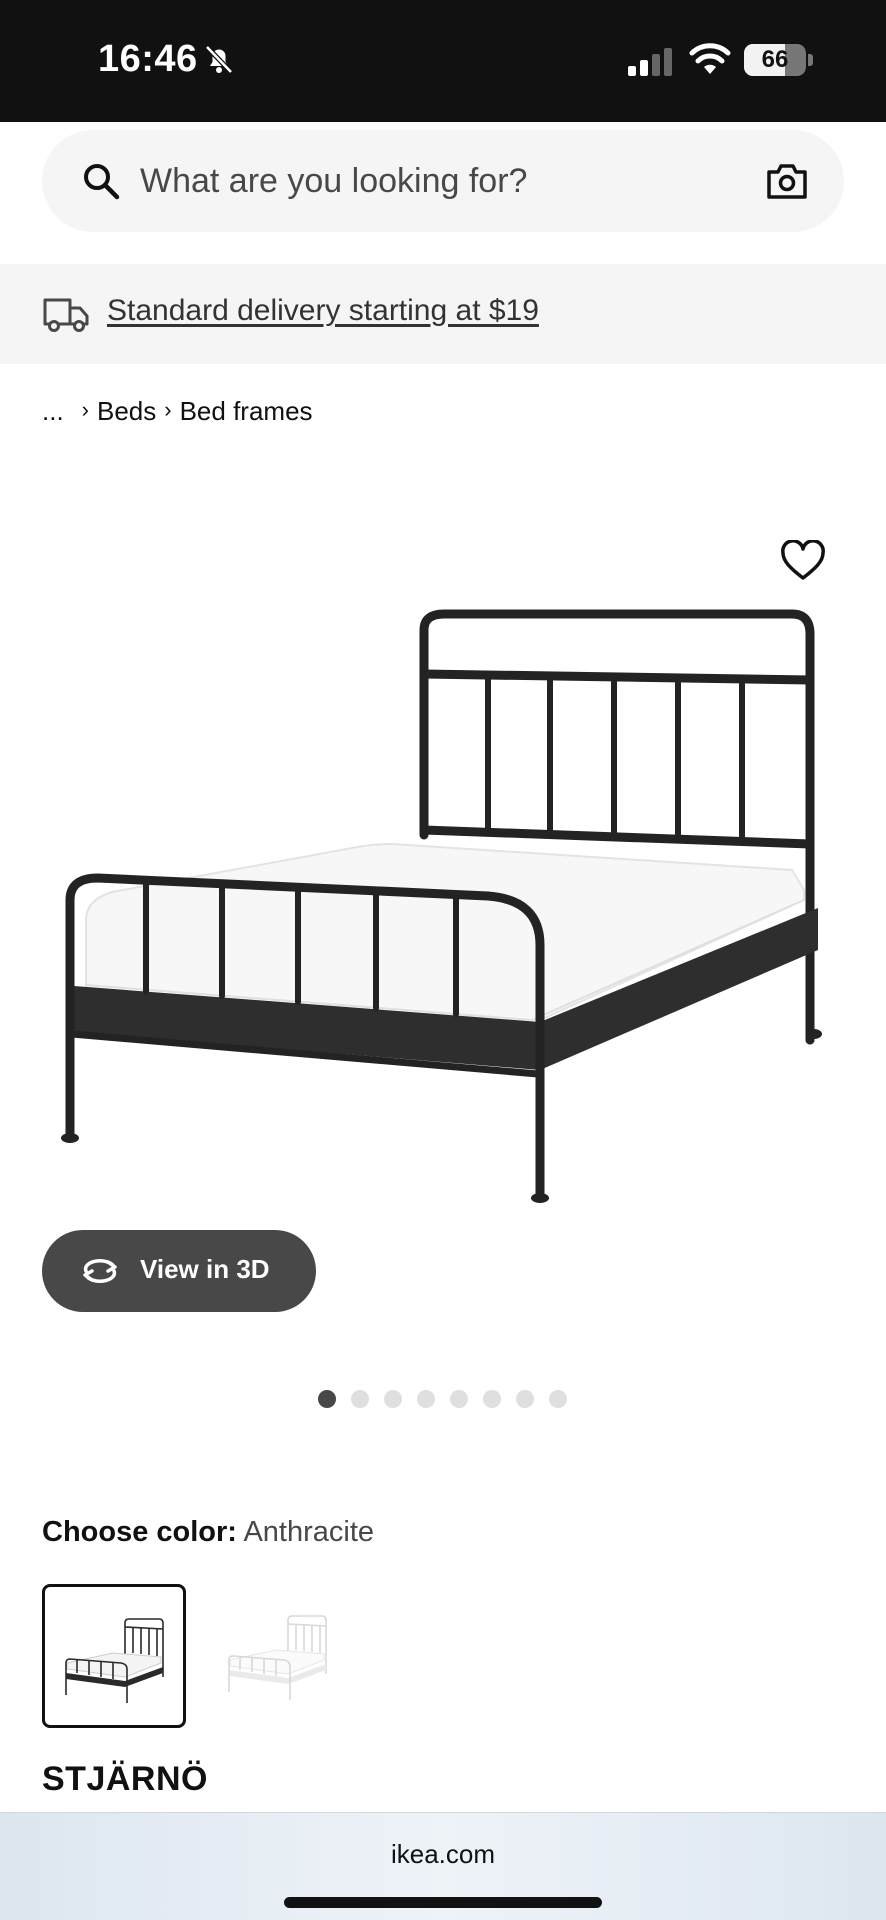 The image size is (886, 1920). What do you see at coordinates (323, 311) in the screenshot?
I see `delivery-link: Standard delivery starting at $19` at bounding box center [323, 311].